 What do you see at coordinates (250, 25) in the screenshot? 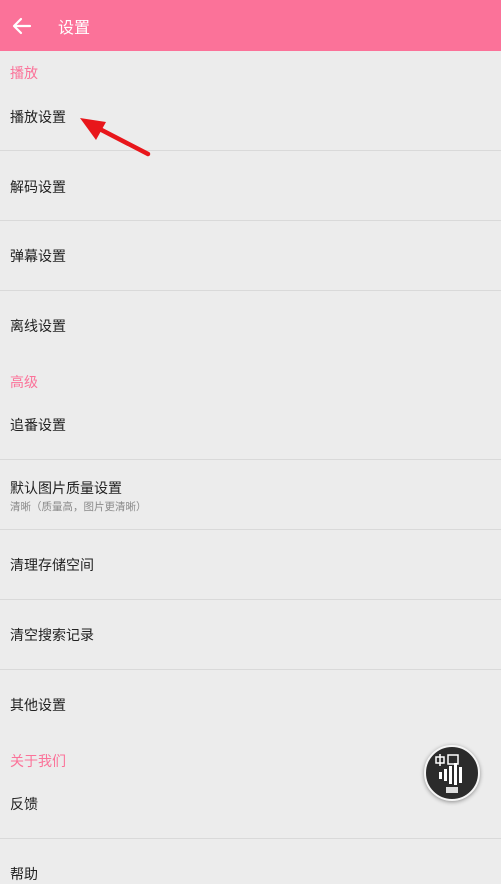
I see `app-bar: 设置` at bounding box center [250, 25].